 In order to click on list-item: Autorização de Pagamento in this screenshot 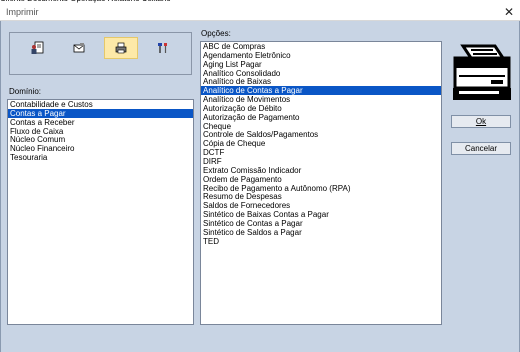, I will do `click(321, 117)`.